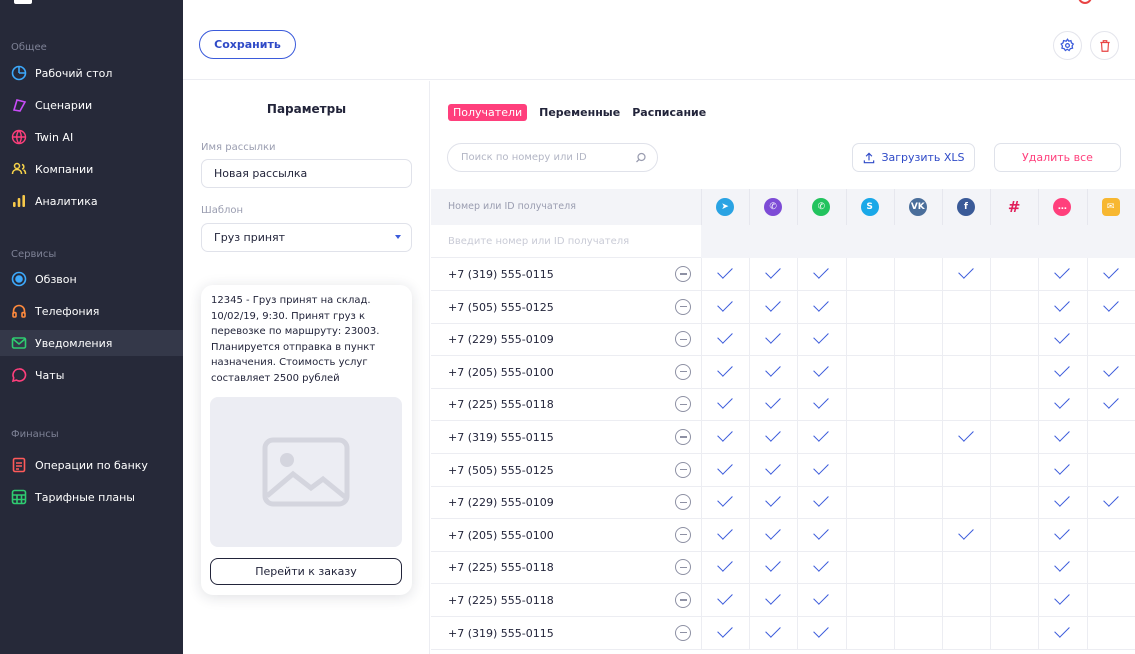 The width and height of the screenshot is (1135, 654). I want to click on sidebar-item: Компании, so click(91, 169).